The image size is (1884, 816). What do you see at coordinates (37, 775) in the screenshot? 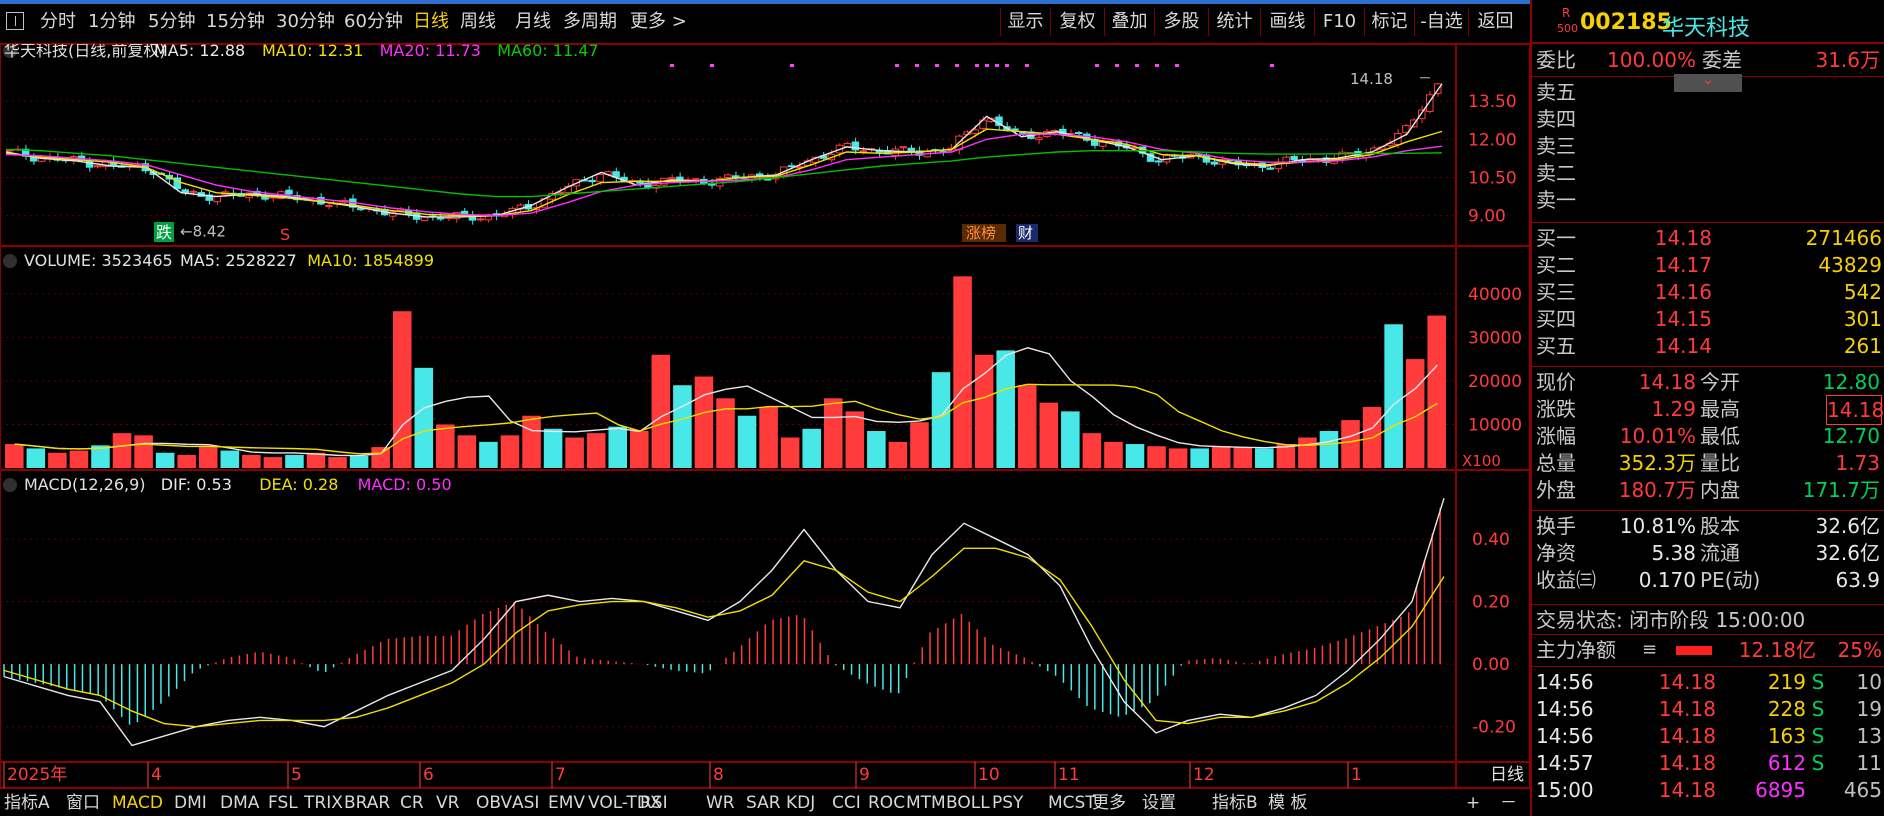
I see `time-label: 2025年` at bounding box center [37, 775].